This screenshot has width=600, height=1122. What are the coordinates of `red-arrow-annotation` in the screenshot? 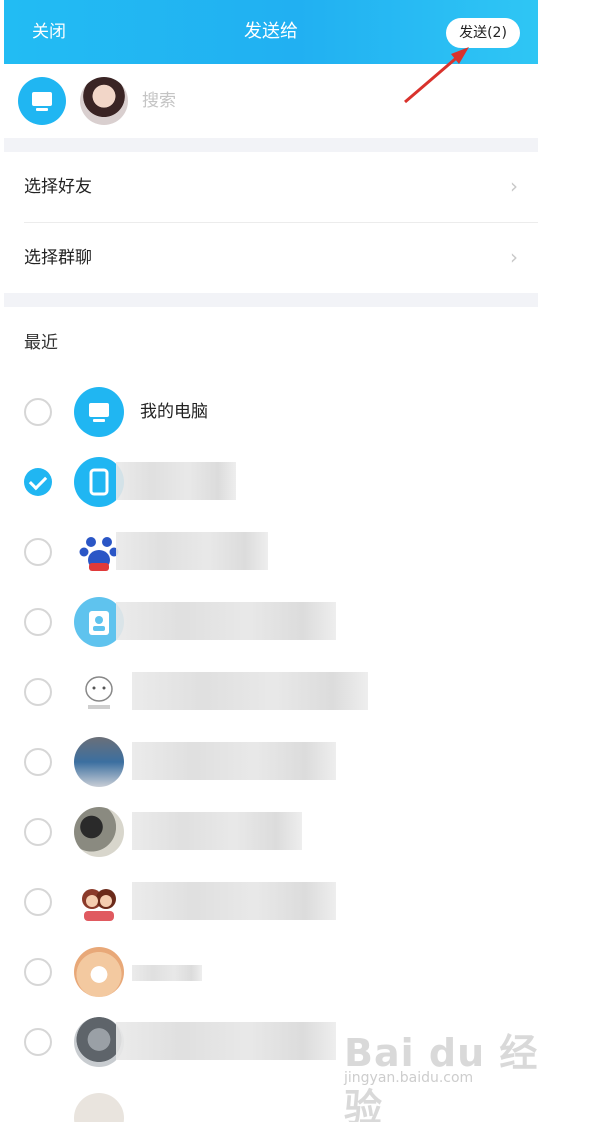 It's located at (436, 75).